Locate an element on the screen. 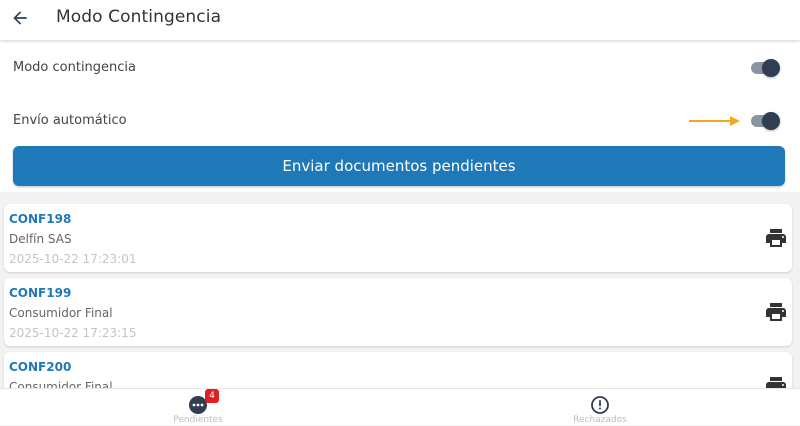  contingency-mode-toggle is located at coordinates (765, 68).